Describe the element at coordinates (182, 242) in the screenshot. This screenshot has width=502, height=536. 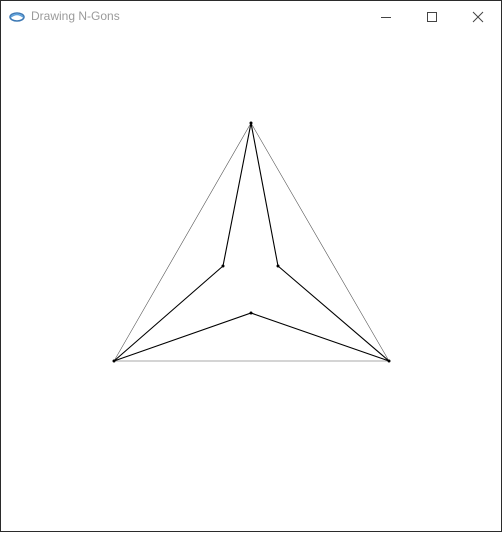
I see `outer-edge-left` at that location.